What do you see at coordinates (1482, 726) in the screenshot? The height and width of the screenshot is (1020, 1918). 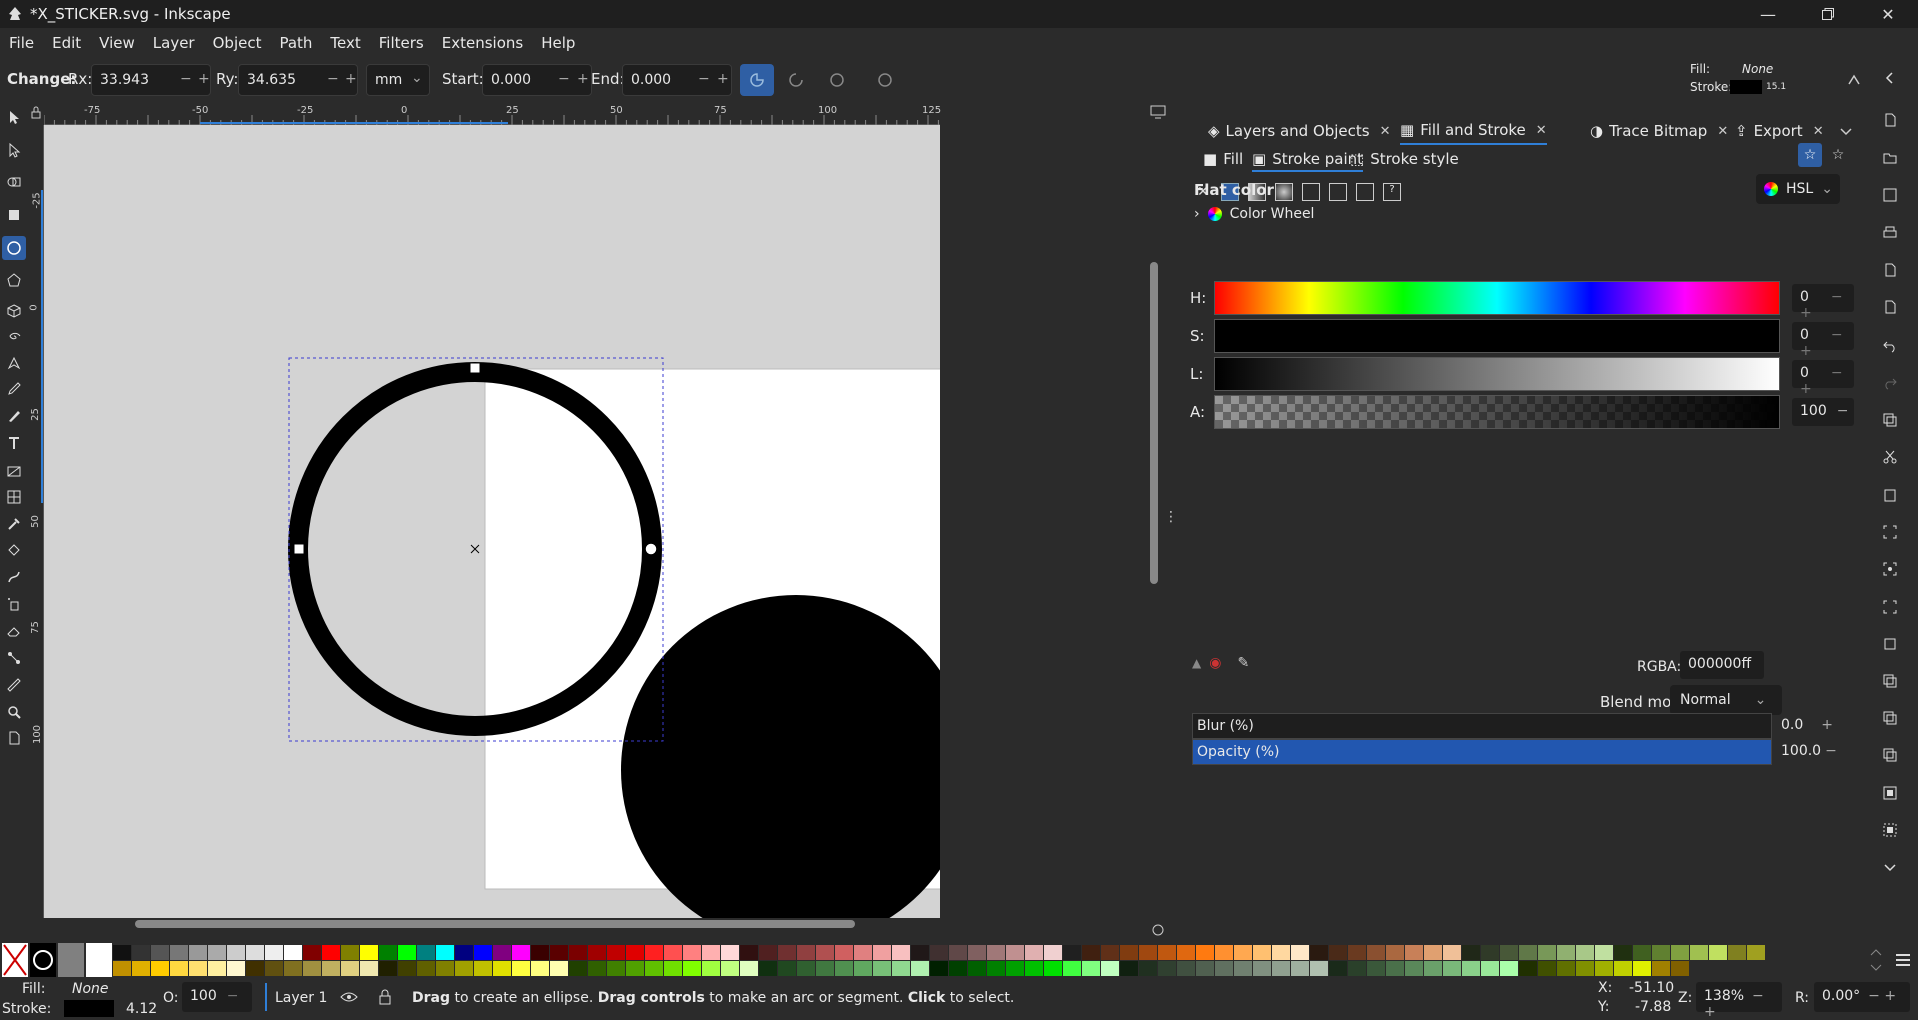 I see `blur-slider: Blur (%)` at bounding box center [1482, 726].